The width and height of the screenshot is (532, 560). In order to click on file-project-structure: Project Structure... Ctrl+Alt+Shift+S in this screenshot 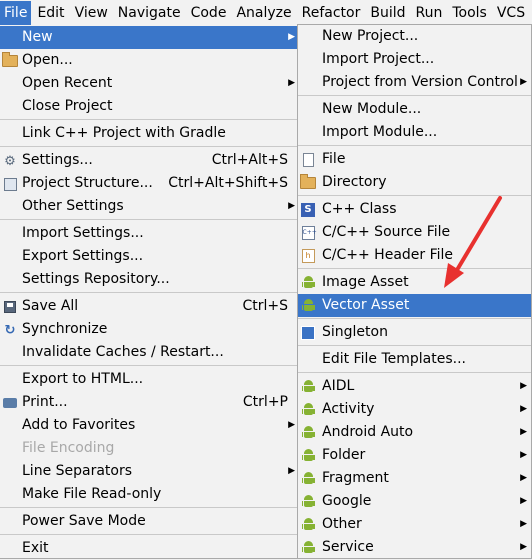, I will do `click(149, 183)`.